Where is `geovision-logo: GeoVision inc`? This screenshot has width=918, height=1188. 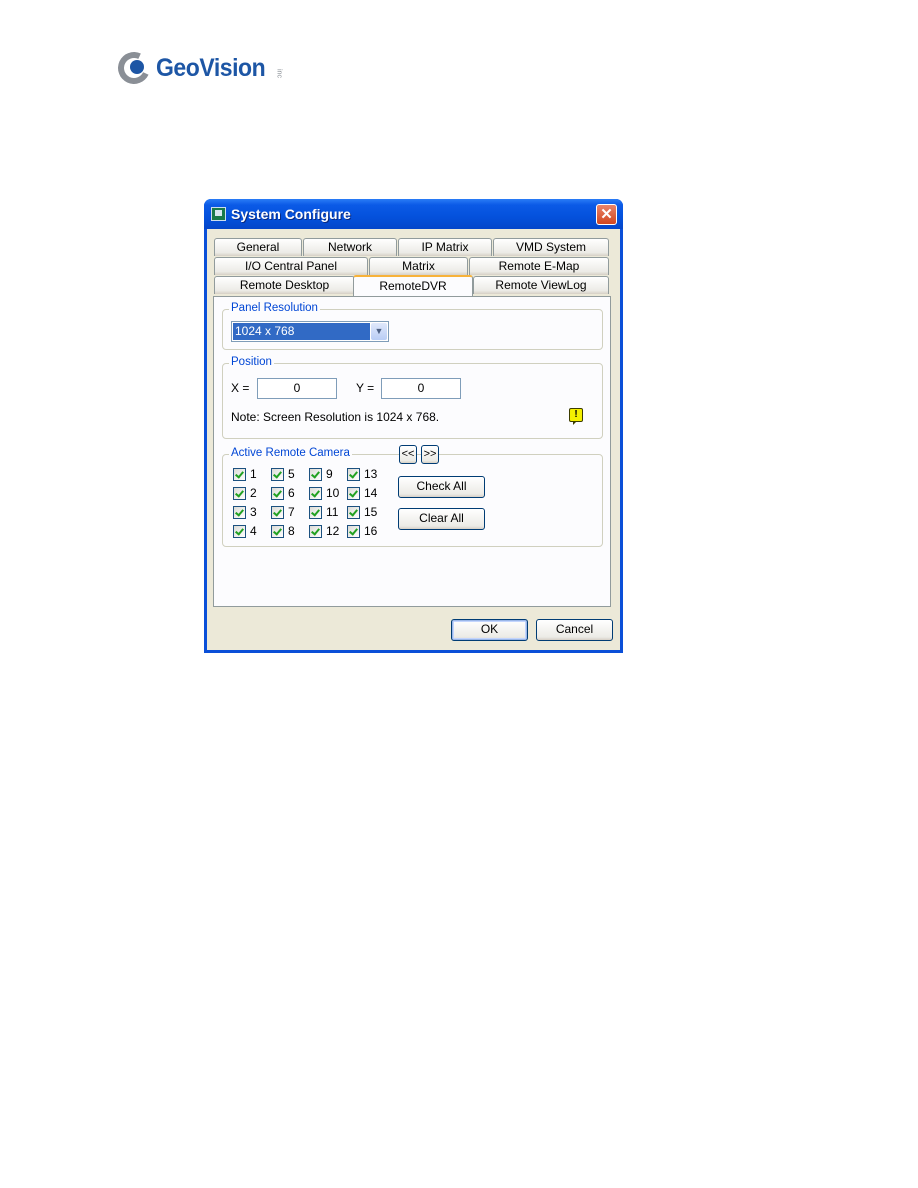 geovision-logo: GeoVision inc is located at coordinates (198, 68).